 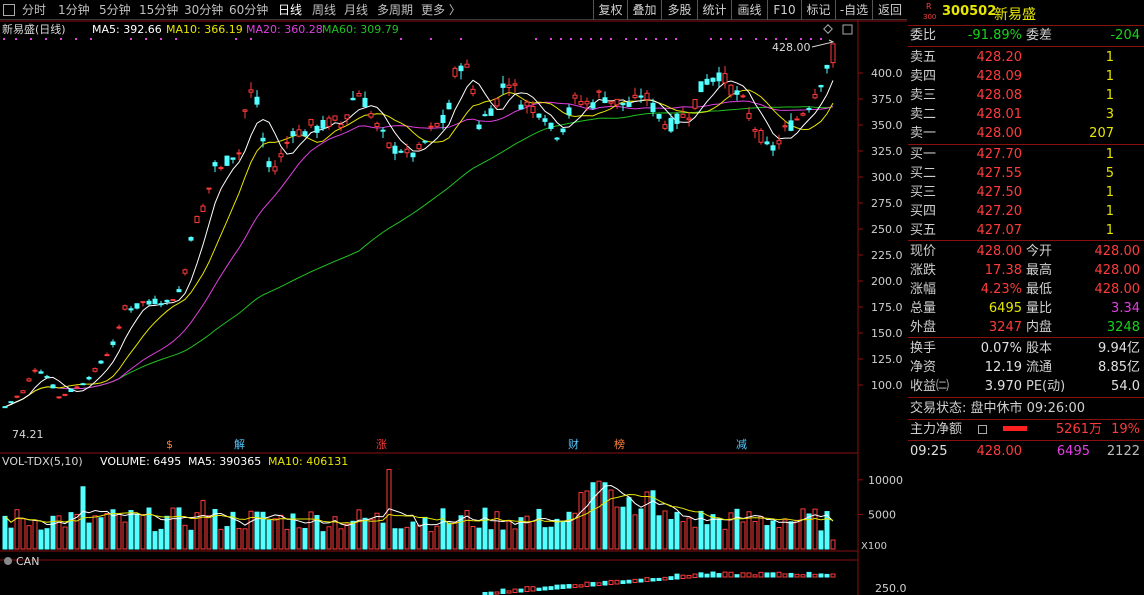 What do you see at coordinates (847, 29) in the screenshot?
I see `window-toggle-icon` at bounding box center [847, 29].